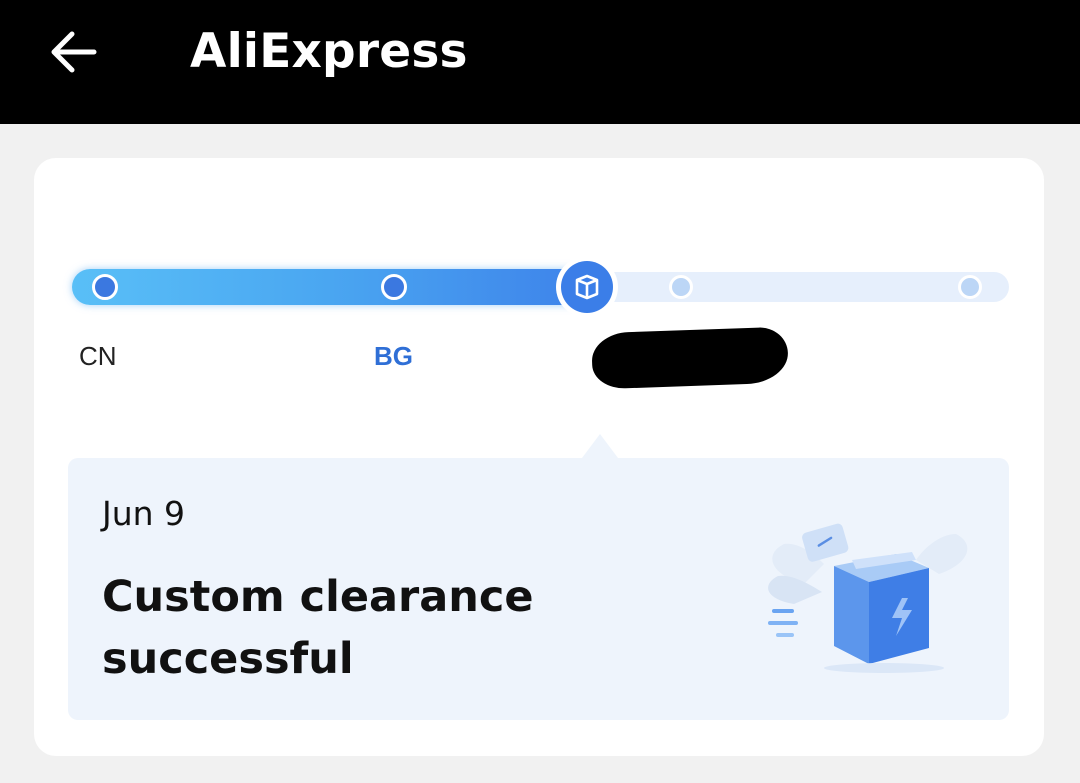  What do you see at coordinates (394, 287) in the screenshot?
I see `node-bg` at bounding box center [394, 287].